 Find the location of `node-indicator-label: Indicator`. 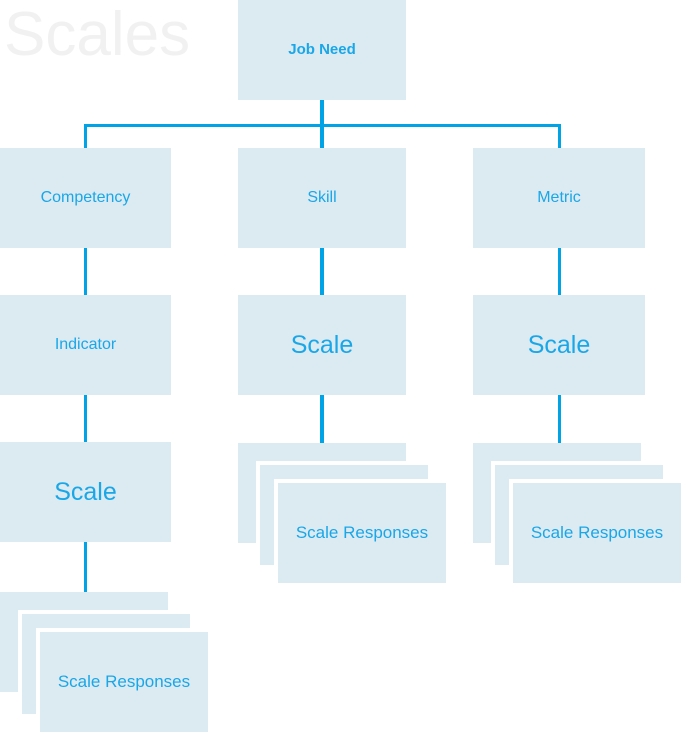

node-indicator-label: Indicator is located at coordinates (85, 345).